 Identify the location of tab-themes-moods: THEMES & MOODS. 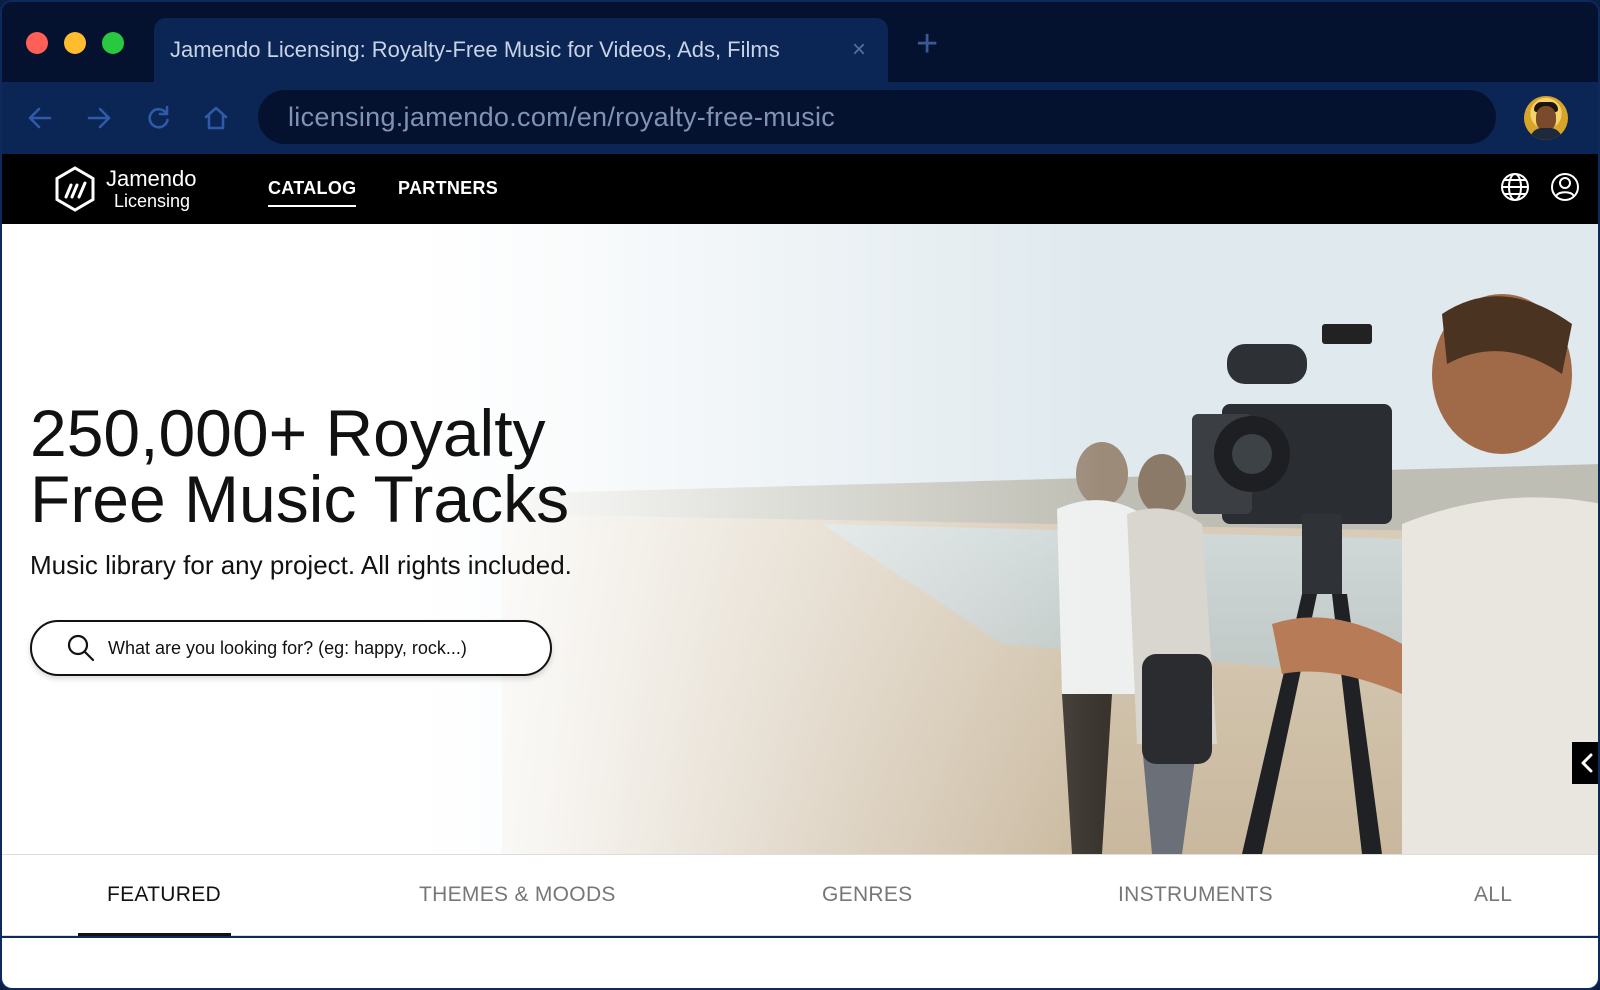
(517, 895).